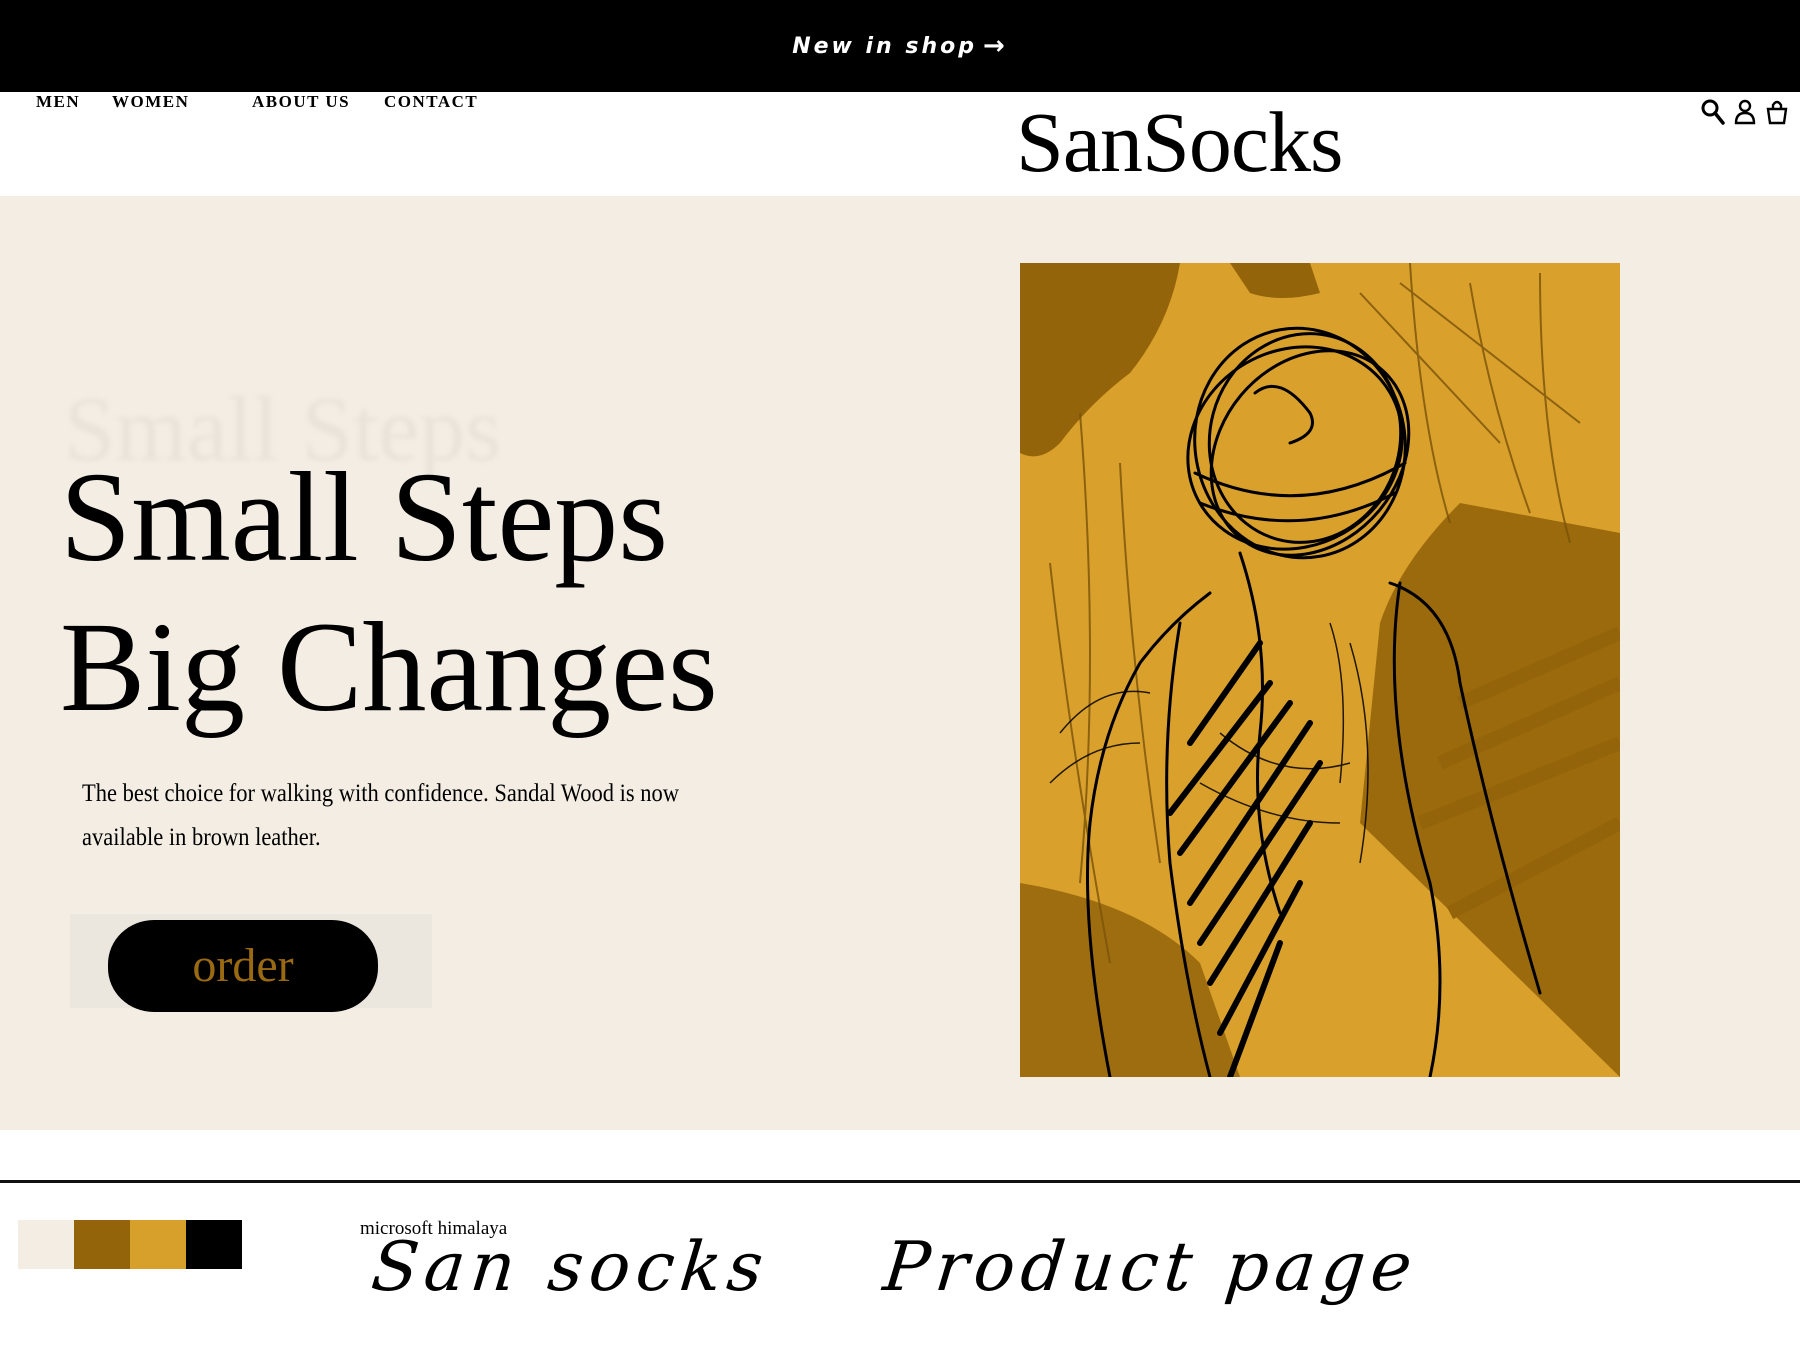 Image resolution: width=1800 pixels, height=1350 pixels. What do you see at coordinates (158, 1244) in the screenshot?
I see `swatch-mustard` at bounding box center [158, 1244].